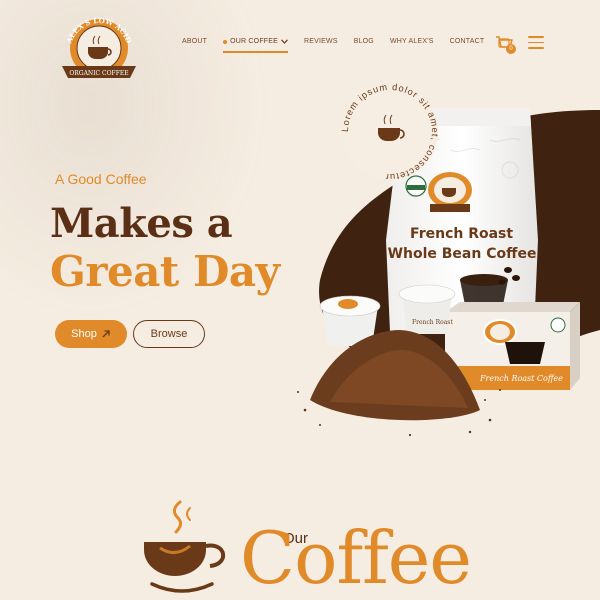 Image resolution: width=600 pixels, height=600 pixels. Describe the element at coordinates (284, 41) in the screenshot. I see `chevron-down-icon` at that location.